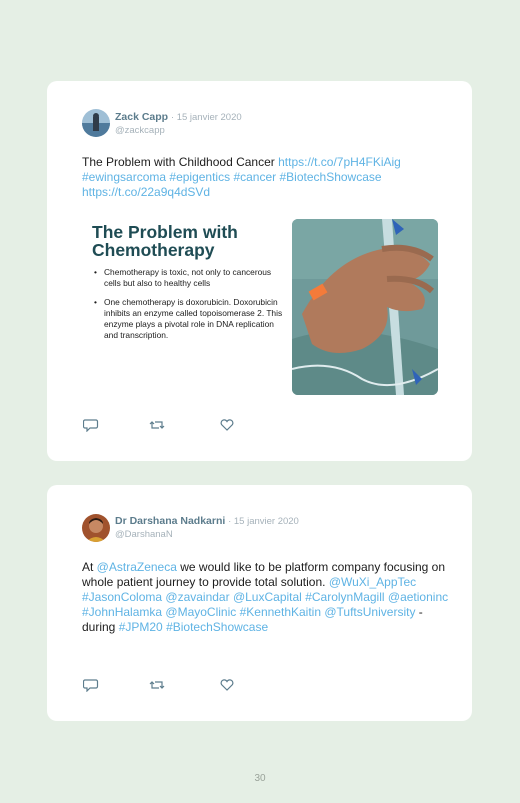  I want to click on mention-link: @TuftsUniversity, so click(369, 612).